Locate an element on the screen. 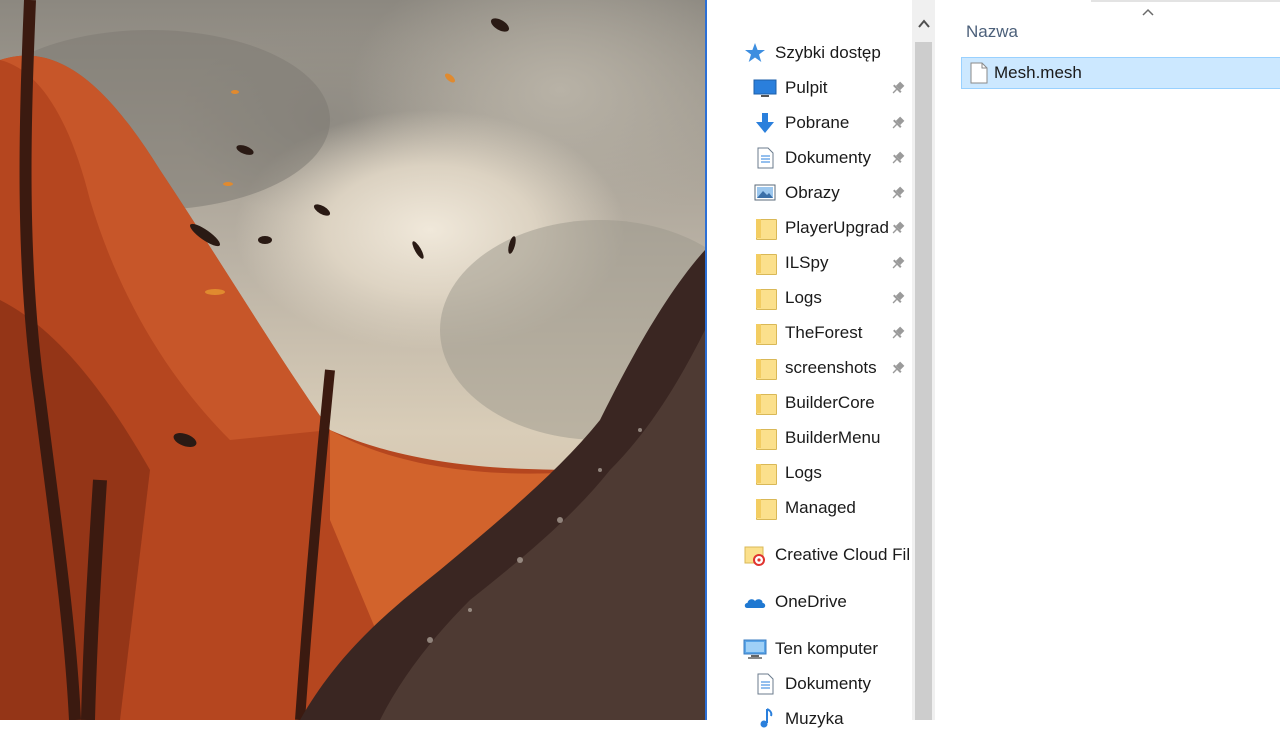 The width and height of the screenshot is (1280, 736). nav-item-buildermenu: BuilderMenu is located at coordinates (816, 438).